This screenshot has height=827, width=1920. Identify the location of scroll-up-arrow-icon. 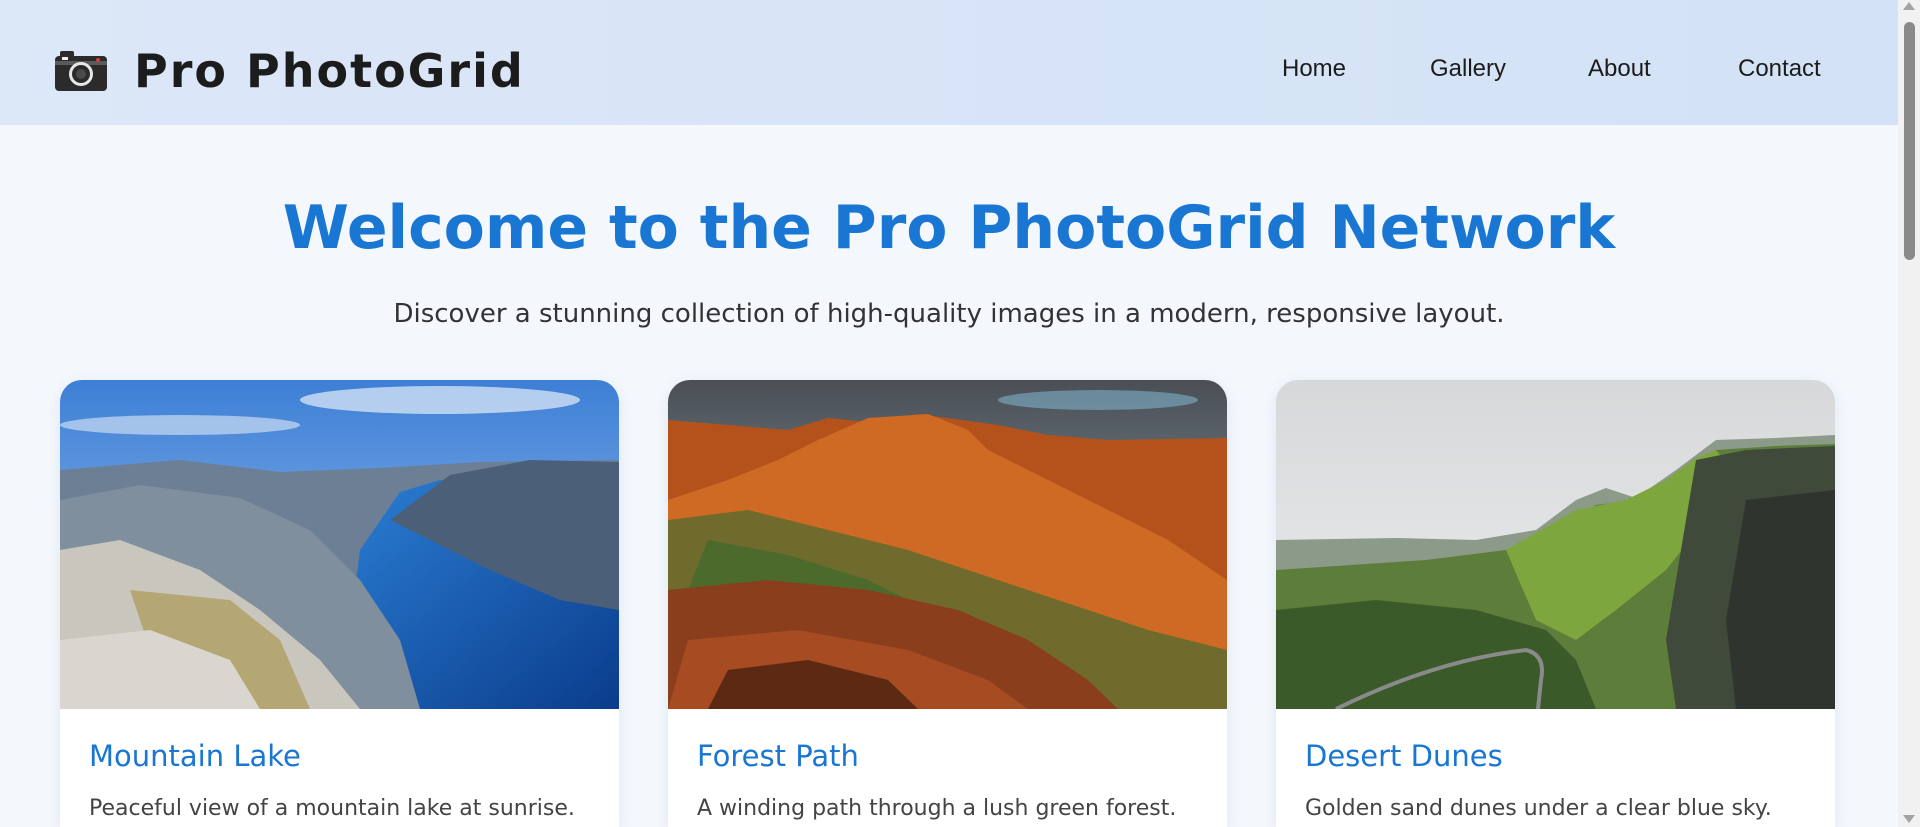
(1909, 6).